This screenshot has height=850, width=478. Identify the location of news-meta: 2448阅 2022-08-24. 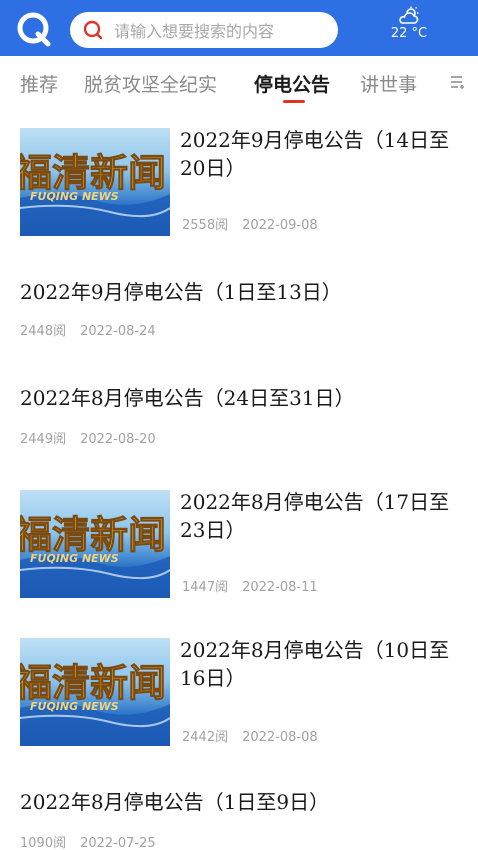
(88, 329).